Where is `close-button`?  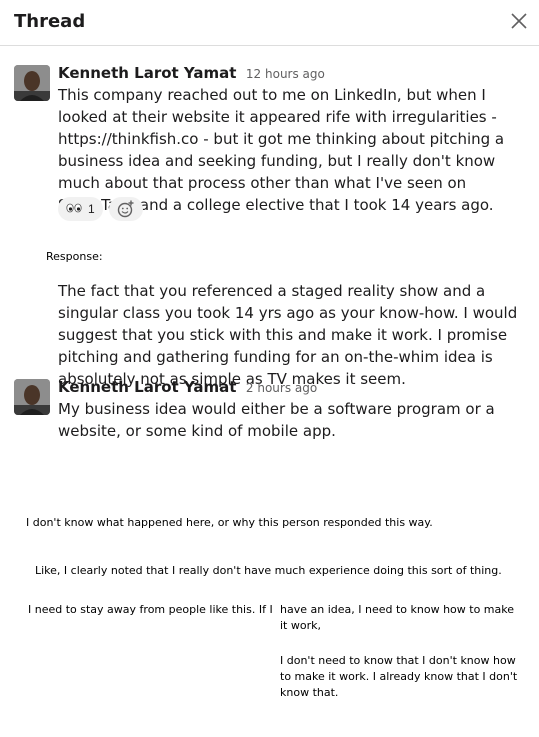 close-button is located at coordinates (519, 21).